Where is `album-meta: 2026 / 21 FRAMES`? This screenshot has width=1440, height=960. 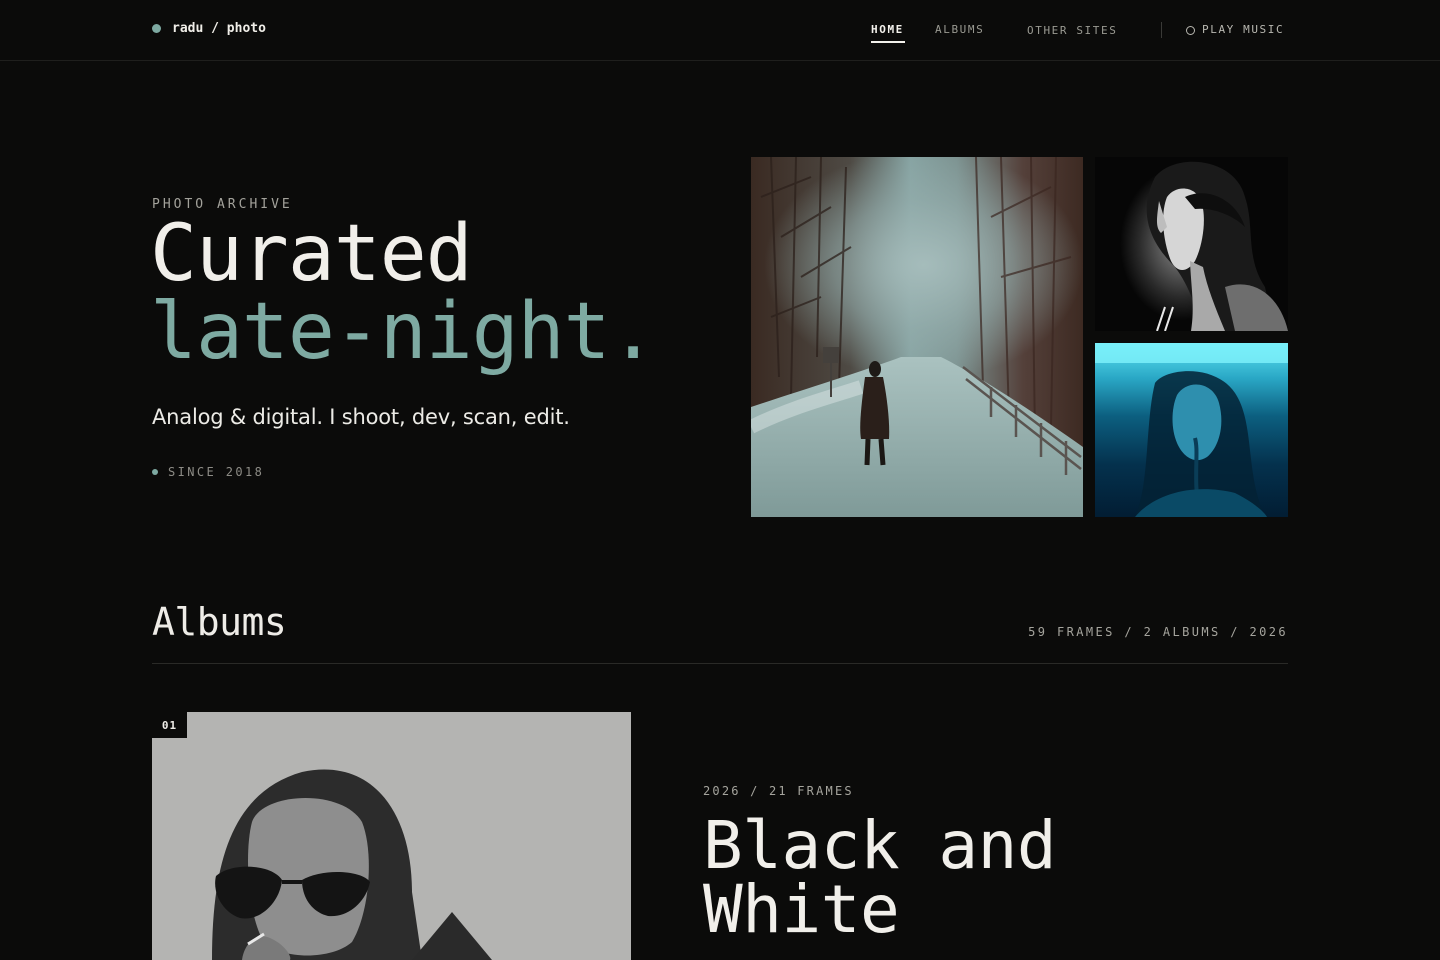
album-meta: 2026 / 21 FRAMES is located at coordinates (778, 791).